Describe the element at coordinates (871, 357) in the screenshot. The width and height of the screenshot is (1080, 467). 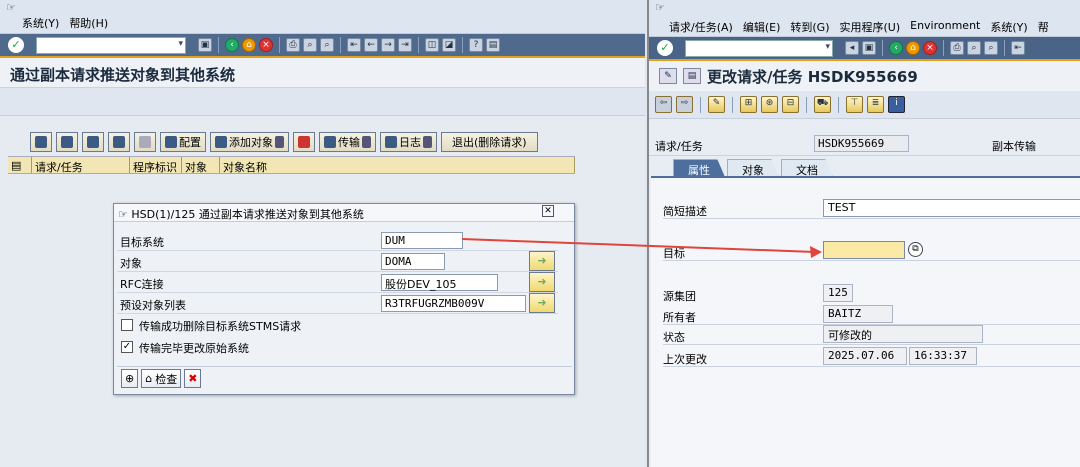
I see `field-last-changed: 上次更改 2025.07.06 16:33:37` at that location.